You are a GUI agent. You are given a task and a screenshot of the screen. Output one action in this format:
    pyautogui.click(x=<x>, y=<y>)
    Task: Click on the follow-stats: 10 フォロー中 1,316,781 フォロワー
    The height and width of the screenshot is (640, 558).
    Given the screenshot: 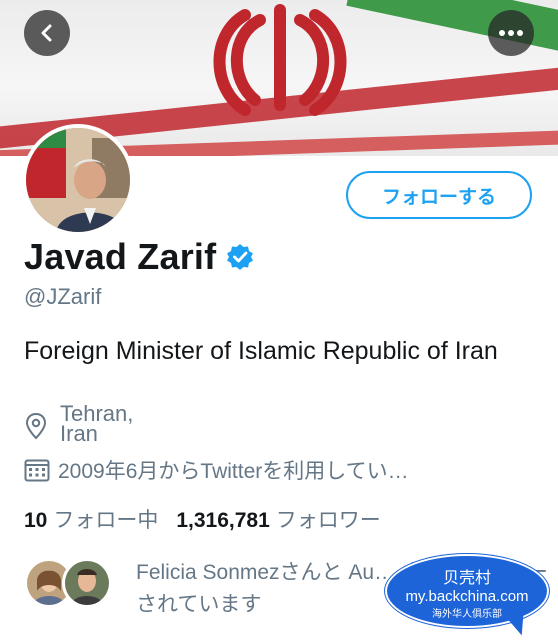 What is the action you would take?
    pyautogui.click(x=202, y=519)
    